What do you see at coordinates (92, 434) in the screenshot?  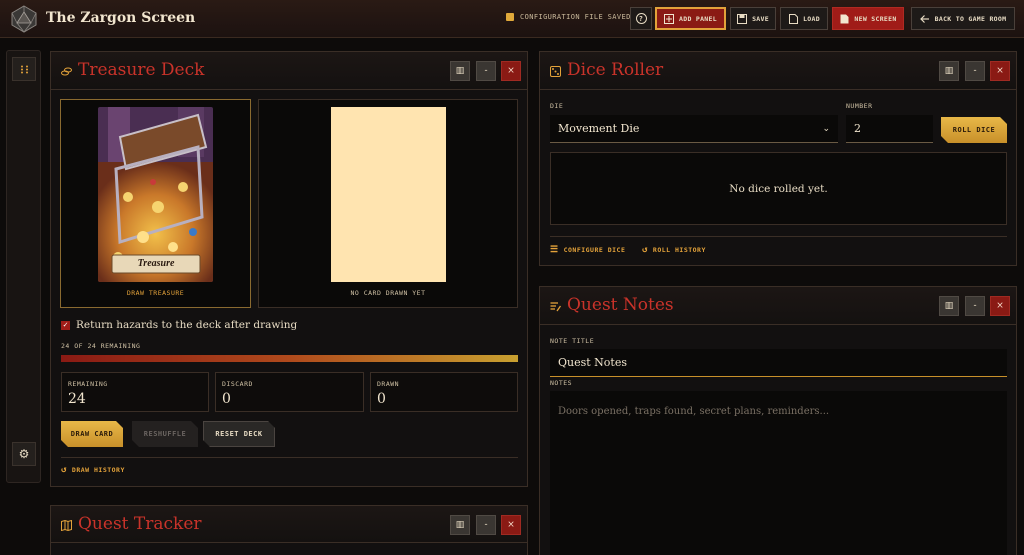 I see `draw-card-button: DRAW CARD` at bounding box center [92, 434].